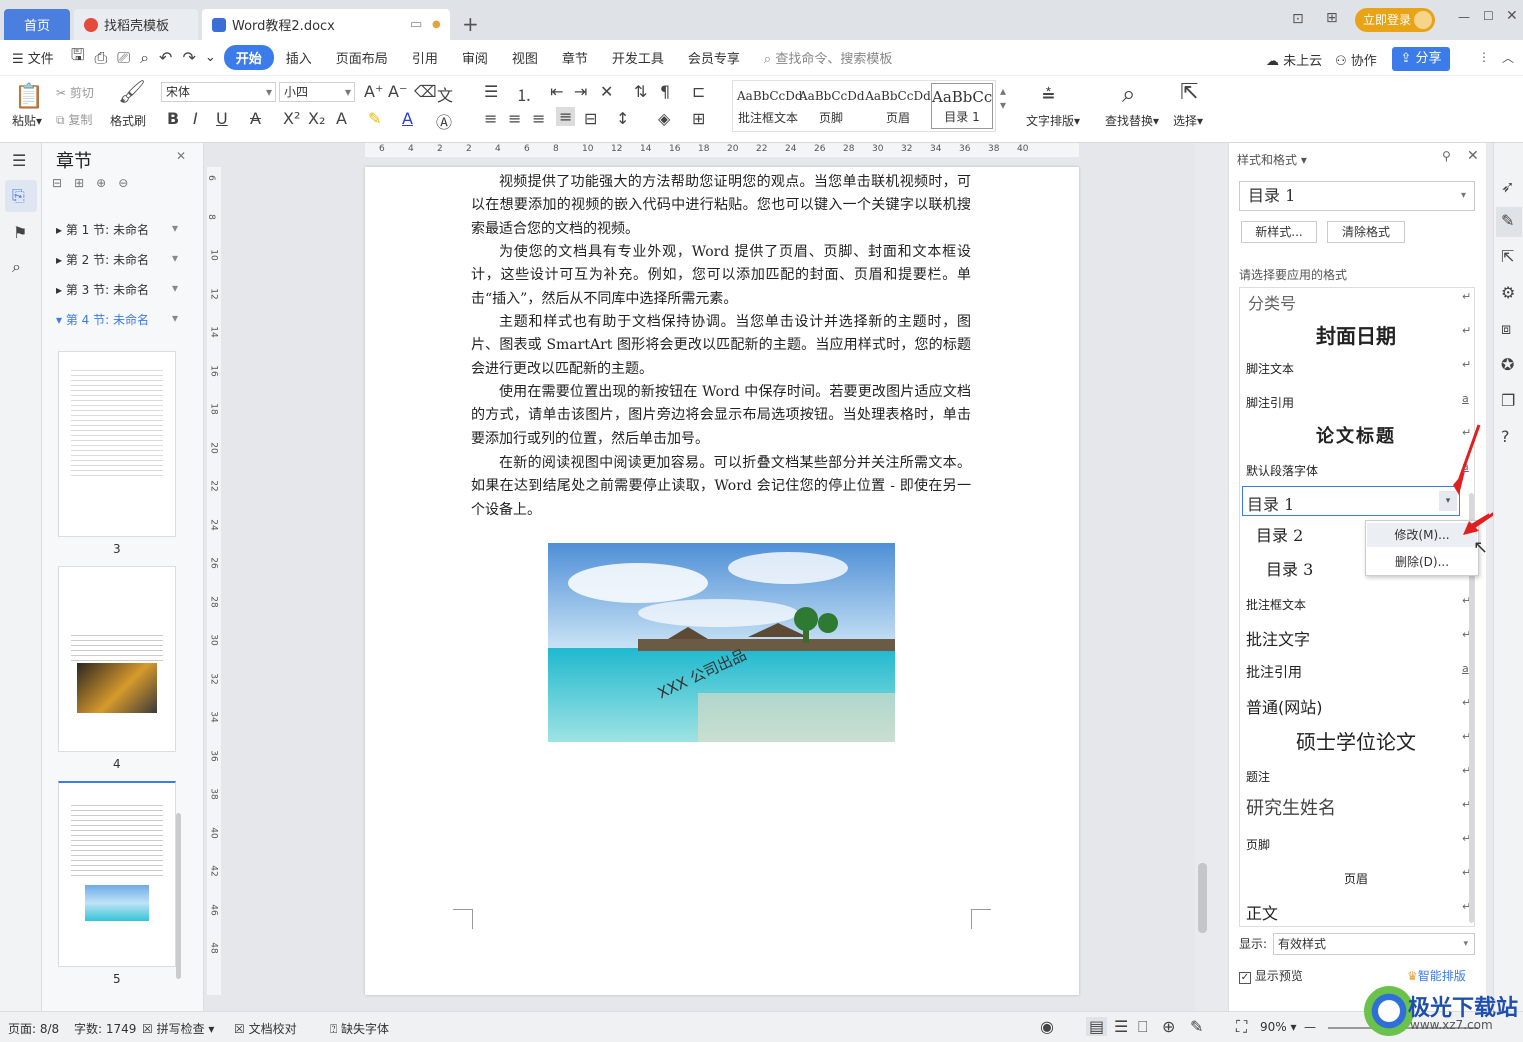 The width and height of the screenshot is (1523, 1042). I want to click on font-shrink-icon: A⁻, so click(397, 91).